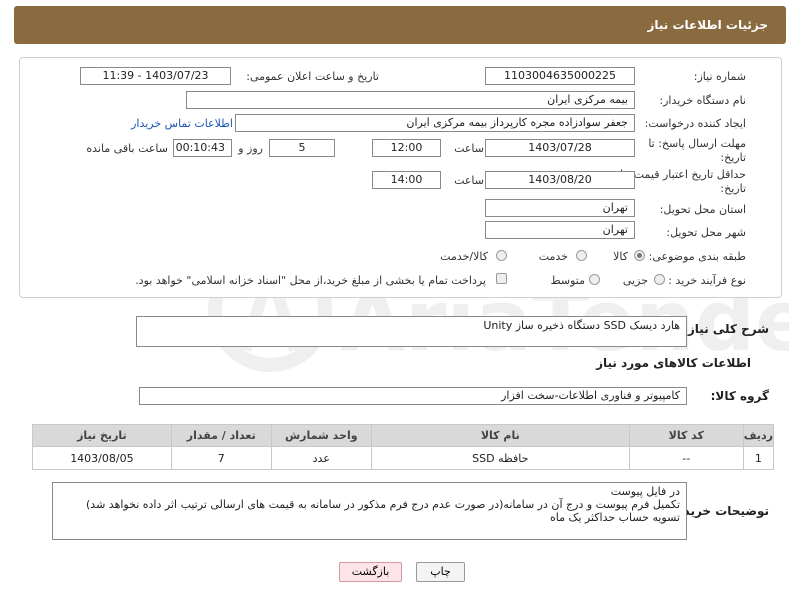 The width and height of the screenshot is (789, 598). What do you see at coordinates (702, 100) in the screenshot?
I see `buyer-org-label: نام دستگاه خریدار:` at bounding box center [702, 100].